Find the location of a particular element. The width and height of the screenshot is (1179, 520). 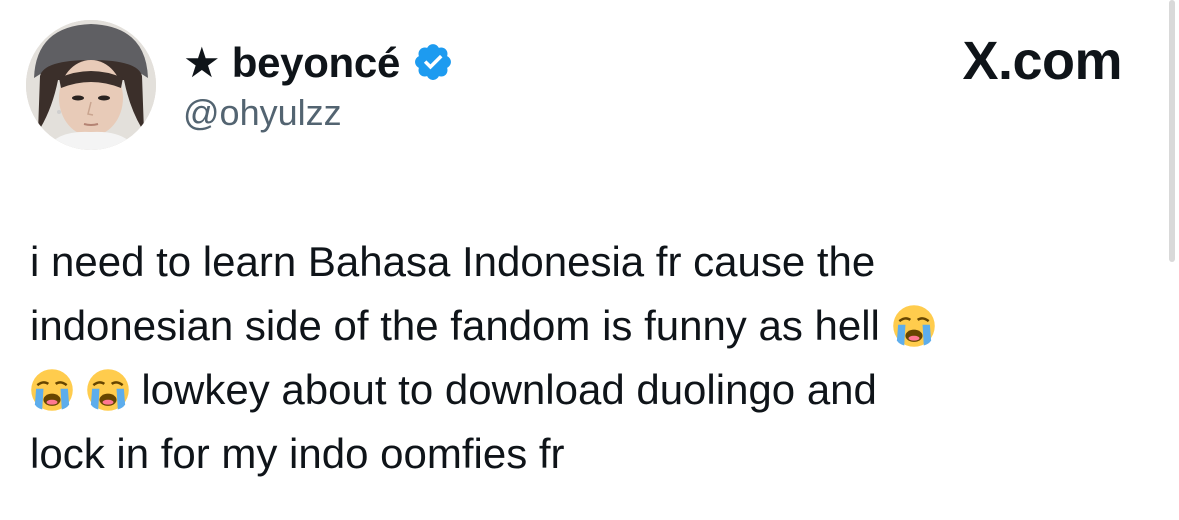

site-logo-text: X.com is located at coordinates (1042, 61).